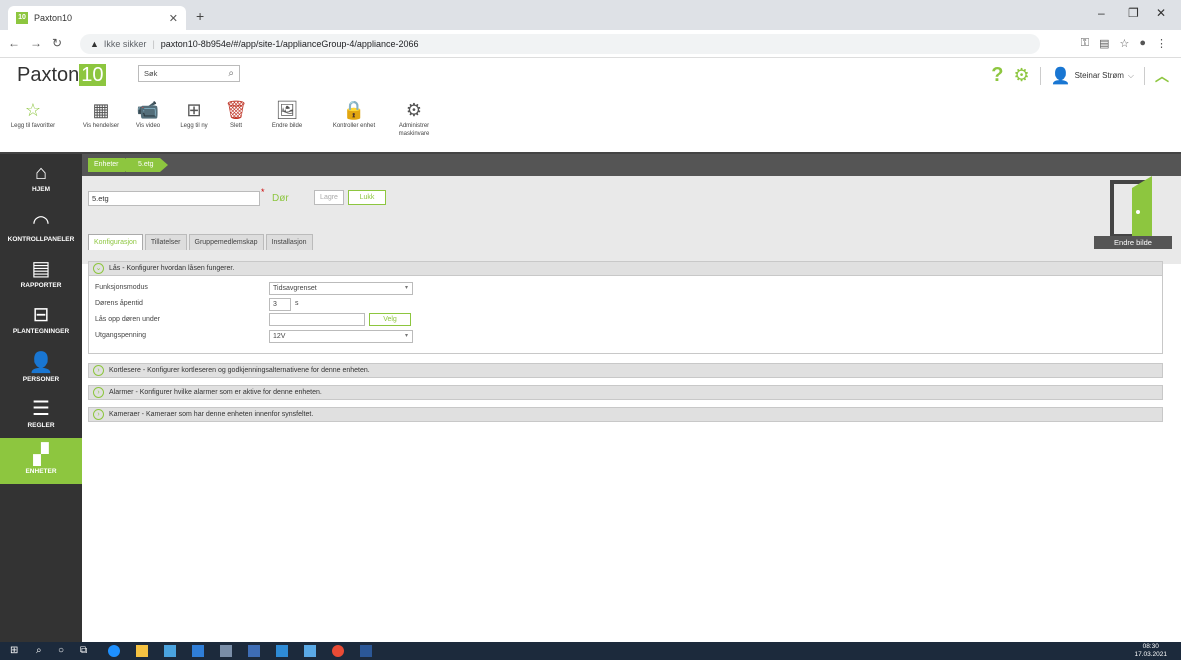 This screenshot has height=660, width=1181. I want to click on help-icon: ?, so click(997, 75).